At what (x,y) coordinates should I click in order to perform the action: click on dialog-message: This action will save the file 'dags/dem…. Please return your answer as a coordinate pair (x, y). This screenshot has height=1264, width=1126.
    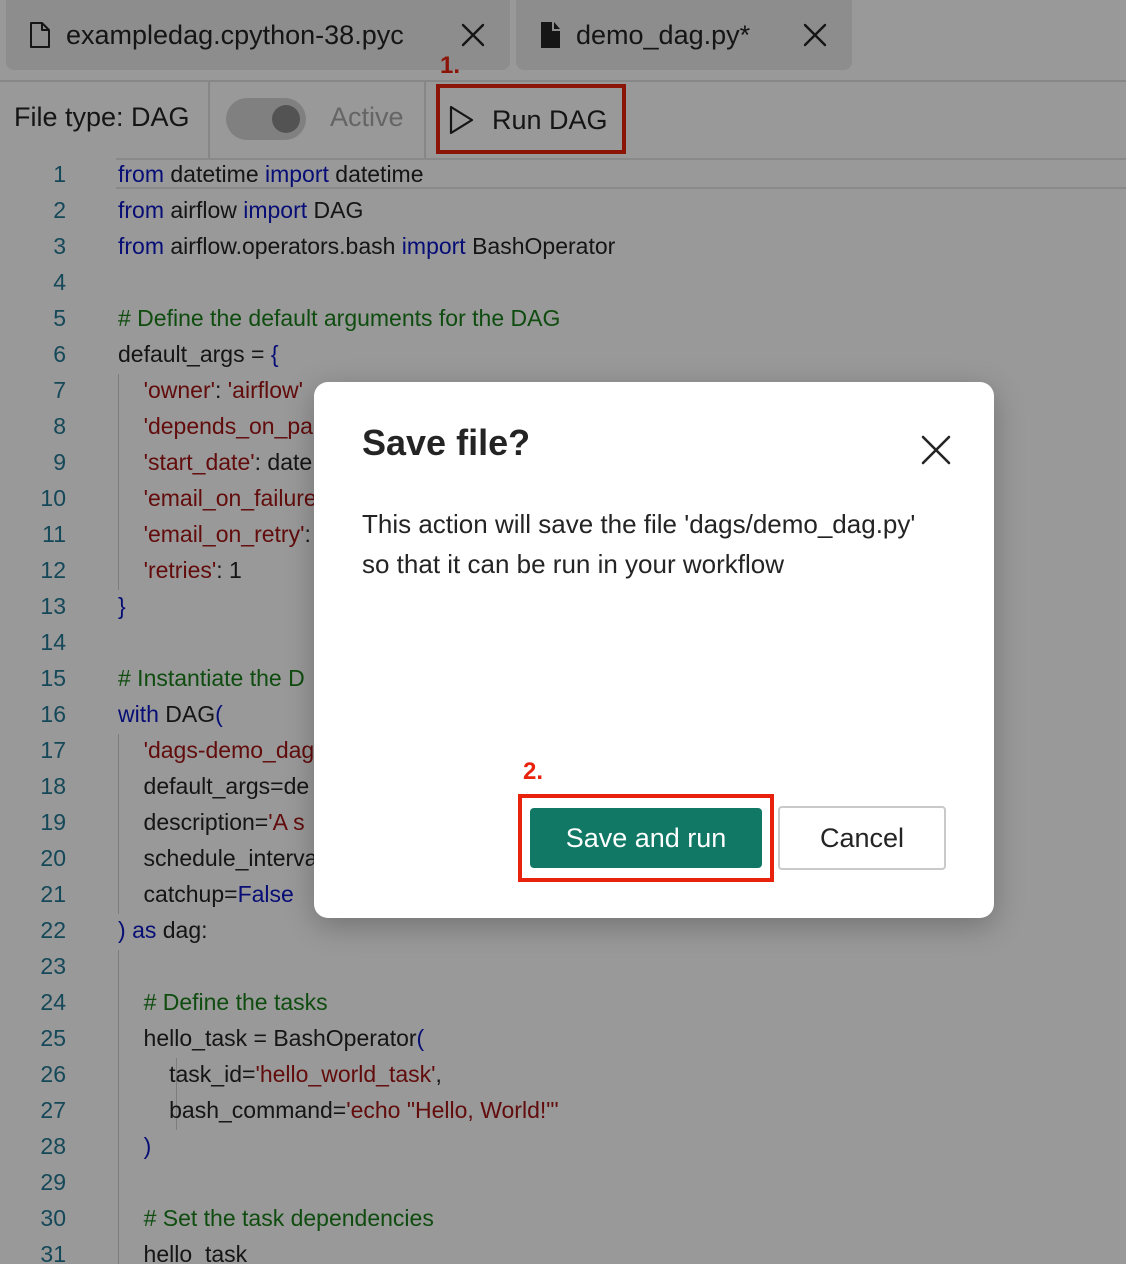
    Looking at the image, I should click on (639, 544).